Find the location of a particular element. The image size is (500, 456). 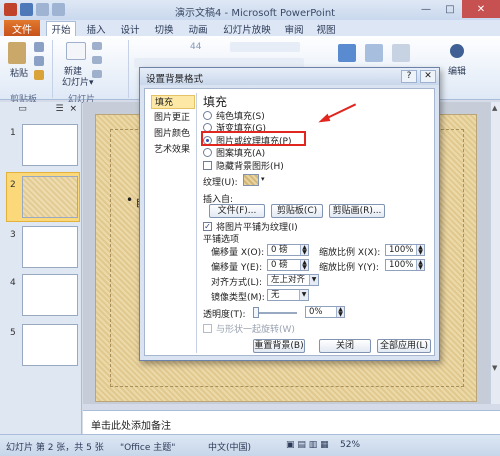

scroll-down-icon: ▼ is located at coordinates (494, 368).